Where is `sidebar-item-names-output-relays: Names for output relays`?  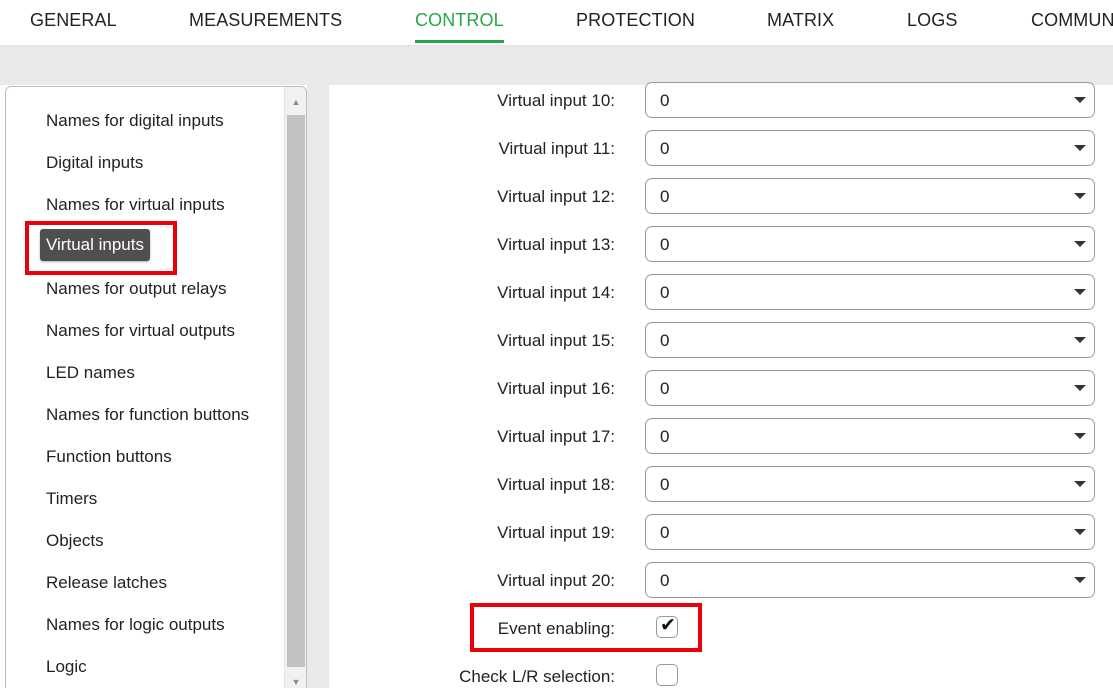
sidebar-item-names-output-relays: Names for output relays is located at coordinates (136, 289).